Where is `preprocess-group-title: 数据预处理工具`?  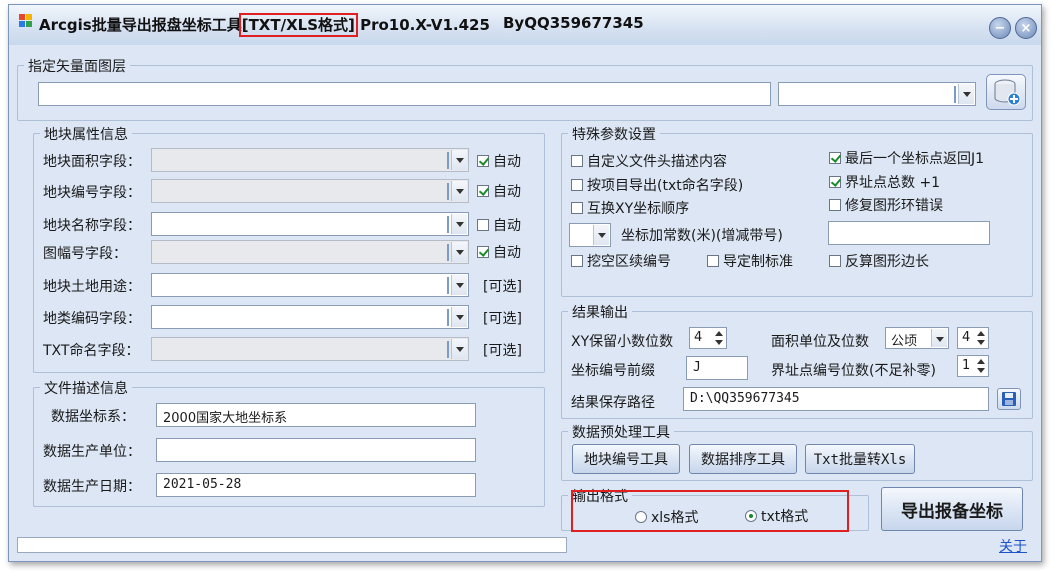
preprocess-group-title: 数据预处理工具 is located at coordinates (621, 432).